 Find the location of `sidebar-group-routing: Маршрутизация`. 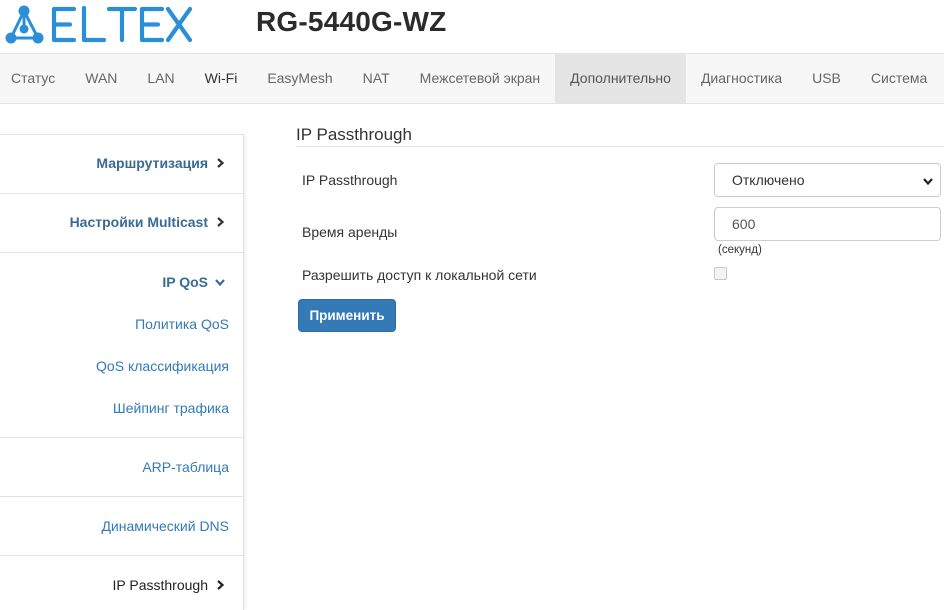

sidebar-group-routing: Маршрутизация is located at coordinates (122, 164).